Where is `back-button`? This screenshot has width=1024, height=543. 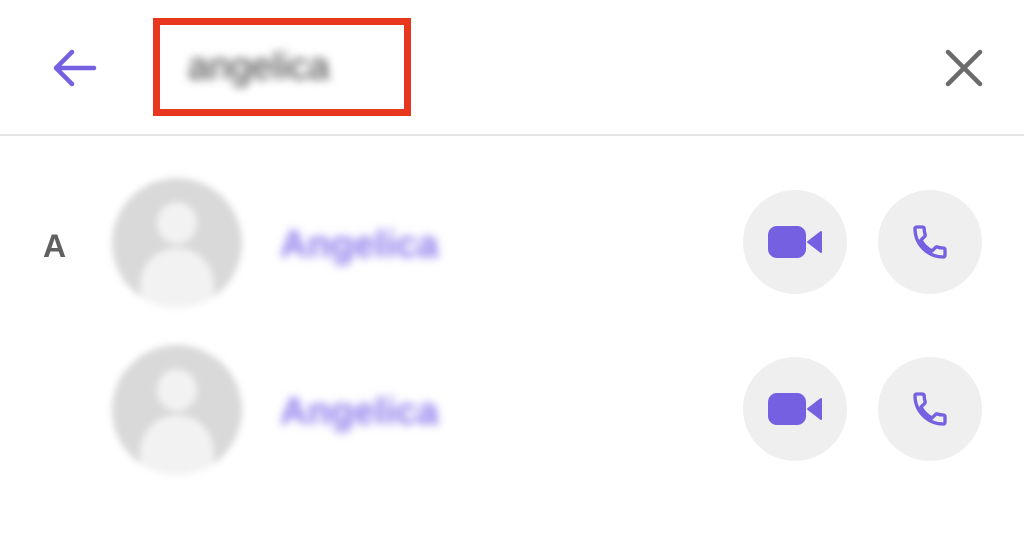
back-button is located at coordinates (74, 68).